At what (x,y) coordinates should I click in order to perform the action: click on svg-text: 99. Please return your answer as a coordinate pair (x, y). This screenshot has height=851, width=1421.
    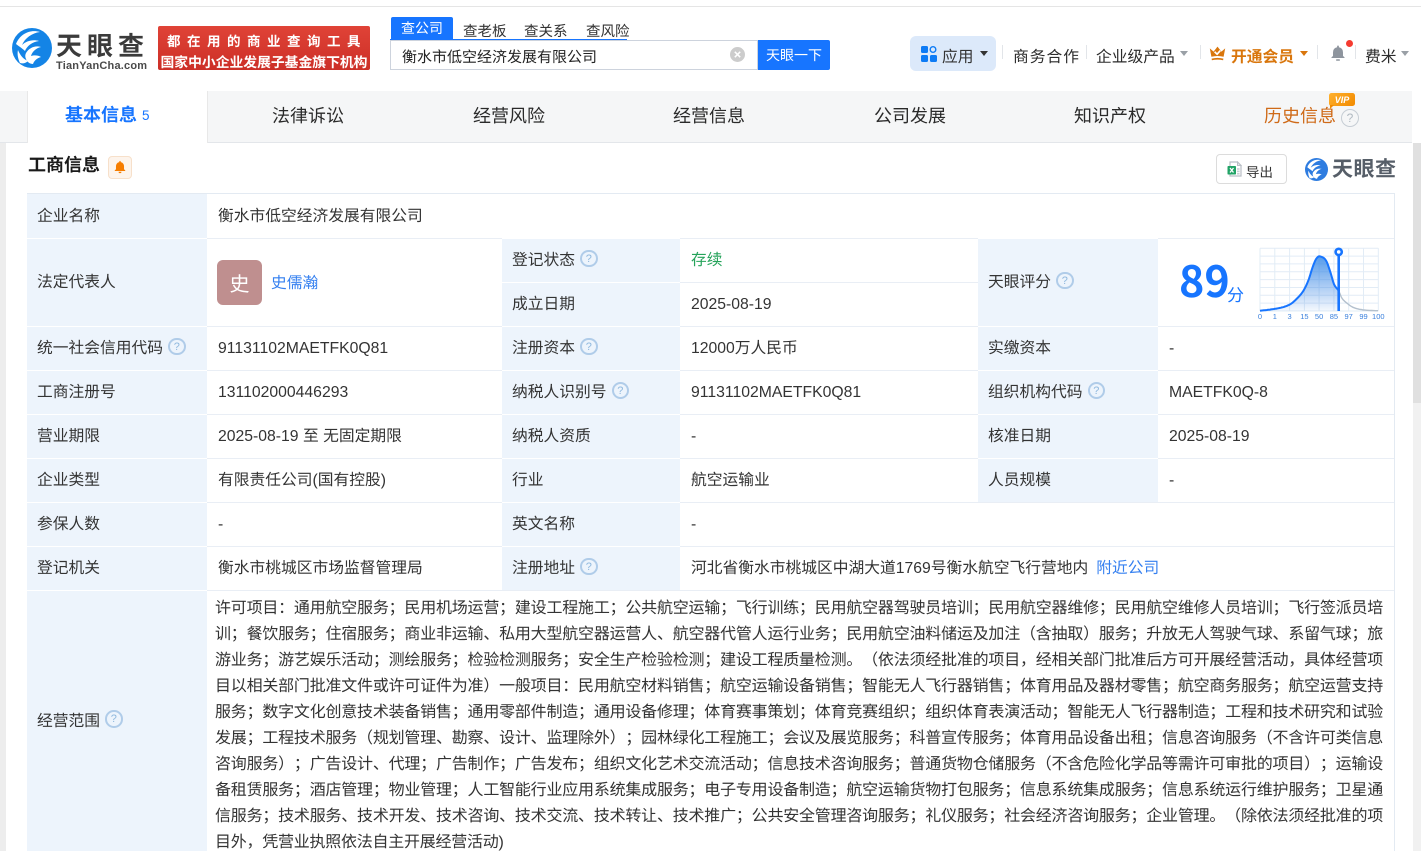
    Looking at the image, I should click on (1363, 316).